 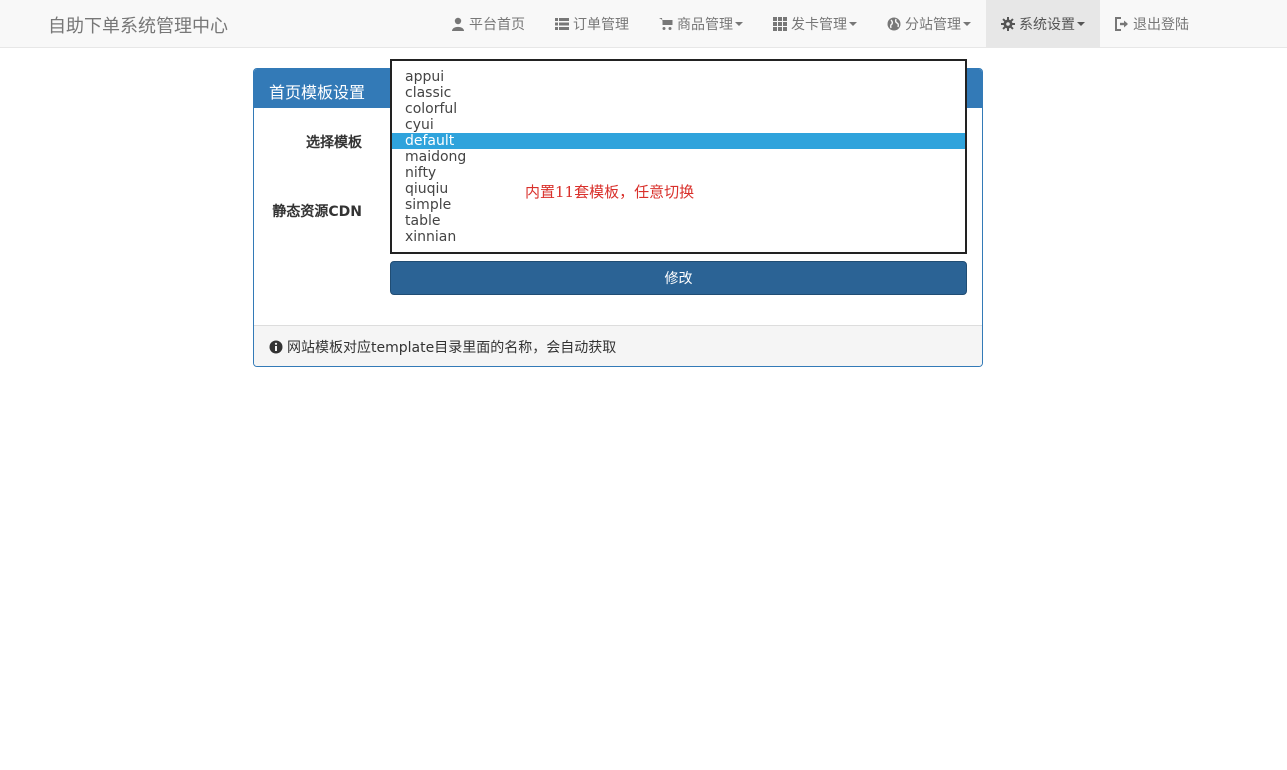 What do you see at coordinates (317, 212) in the screenshot?
I see `cdn-label: 静态资源CDN` at bounding box center [317, 212].